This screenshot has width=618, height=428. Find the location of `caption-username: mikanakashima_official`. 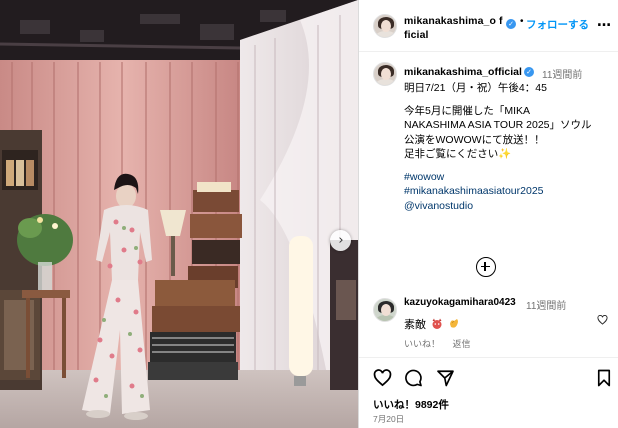

caption-username: mikanakashima_official is located at coordinates (463, 72).